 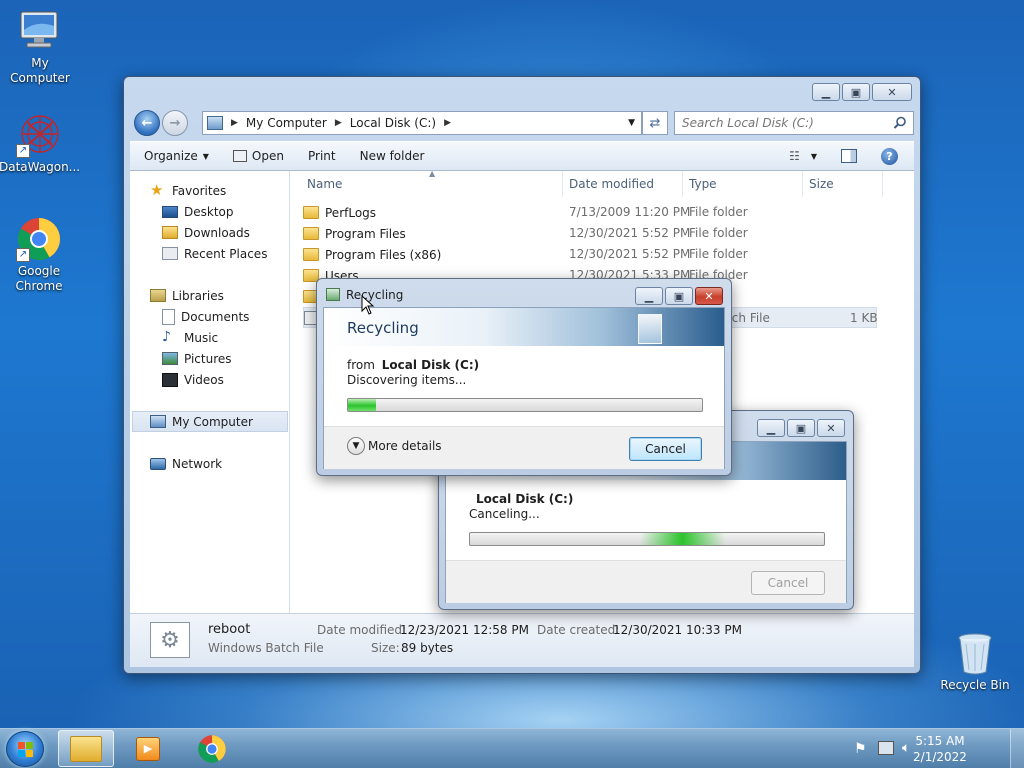 What do you see at coordinates (170, 379) in the screenshot?
I see `videos-icon` at bounding box center [170, 379].